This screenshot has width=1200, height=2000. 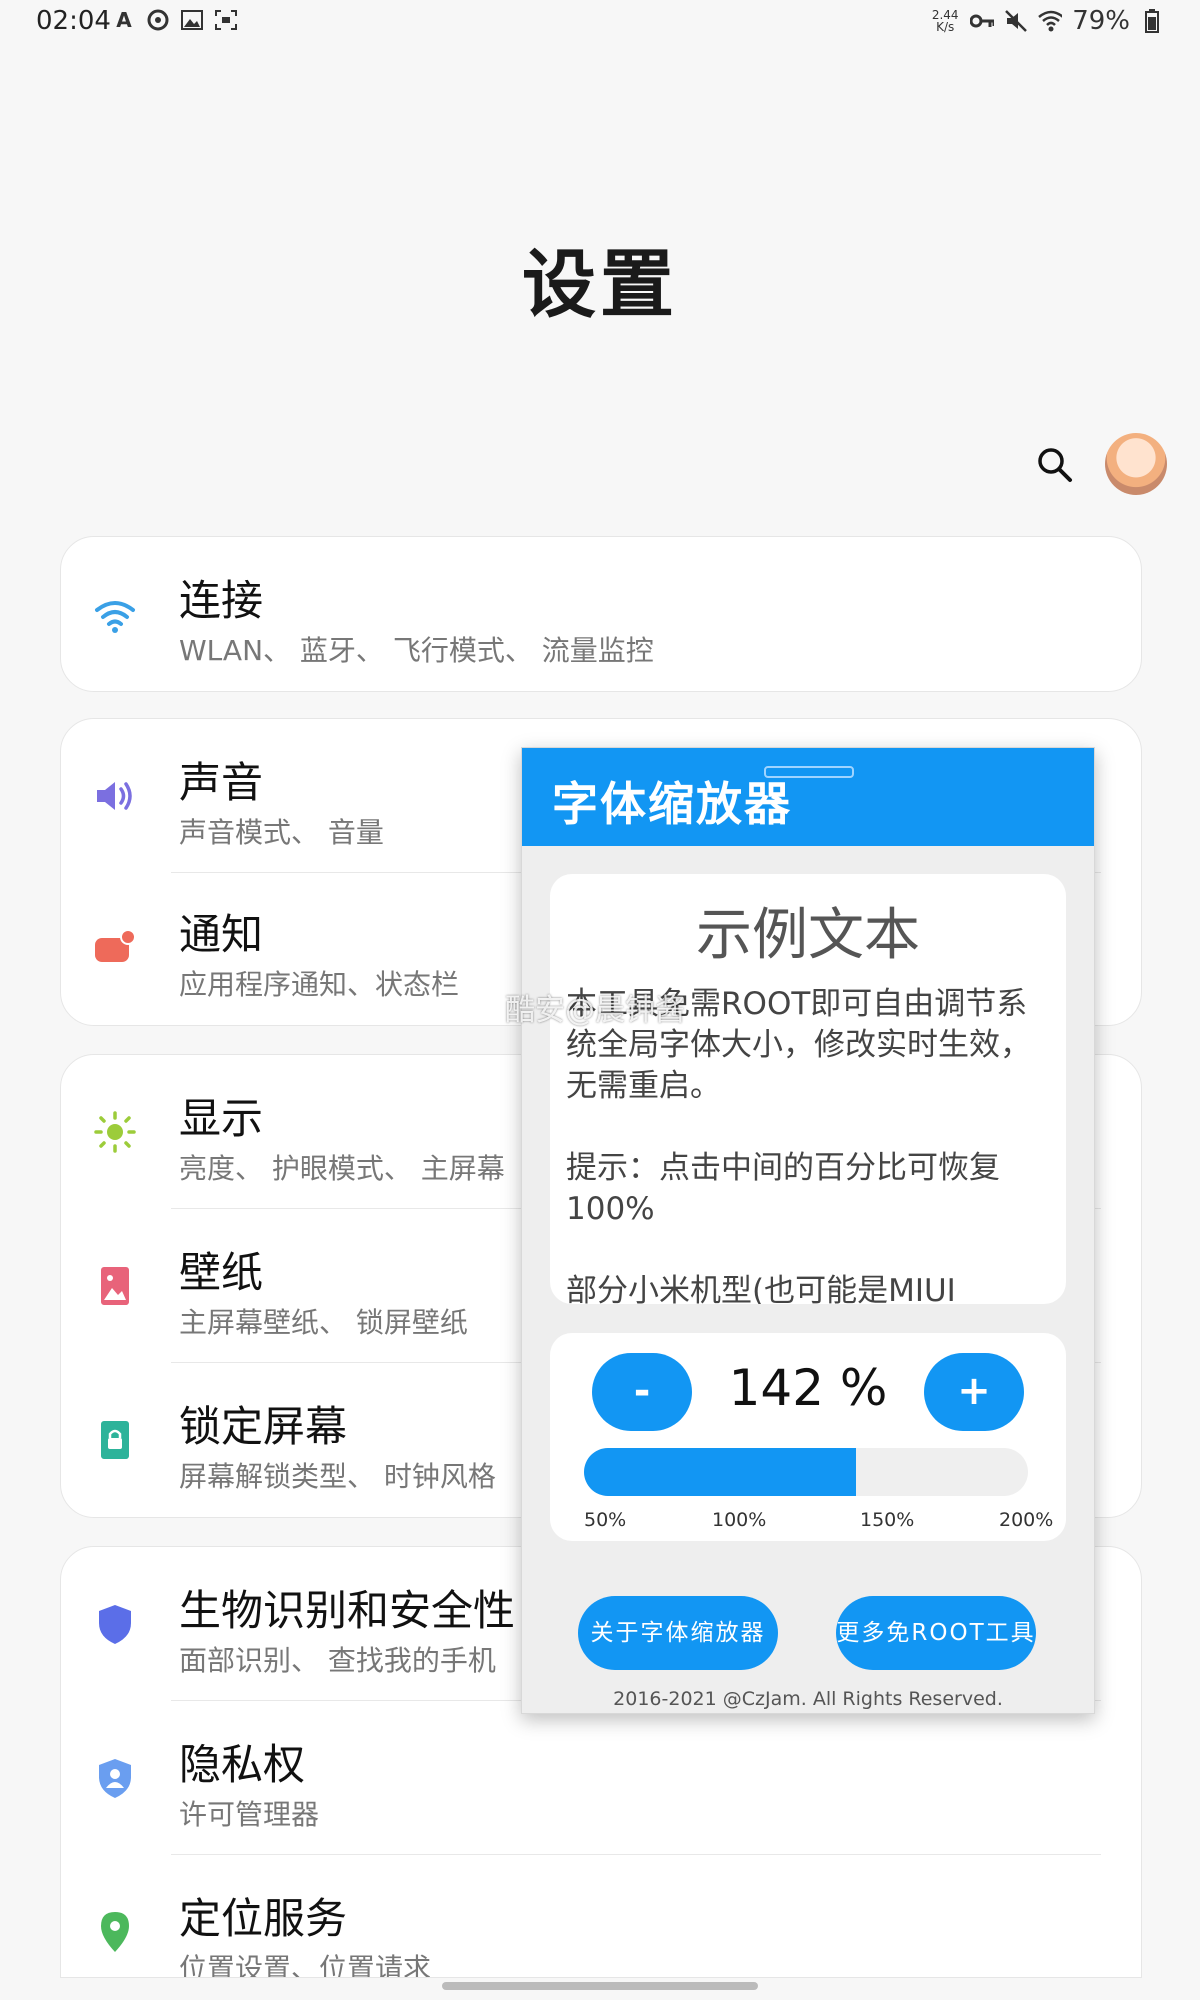 What do you see at coordinates (1152, 21) in the screenshot?
I see `battery-icon` at bounding box center [1152, 21].